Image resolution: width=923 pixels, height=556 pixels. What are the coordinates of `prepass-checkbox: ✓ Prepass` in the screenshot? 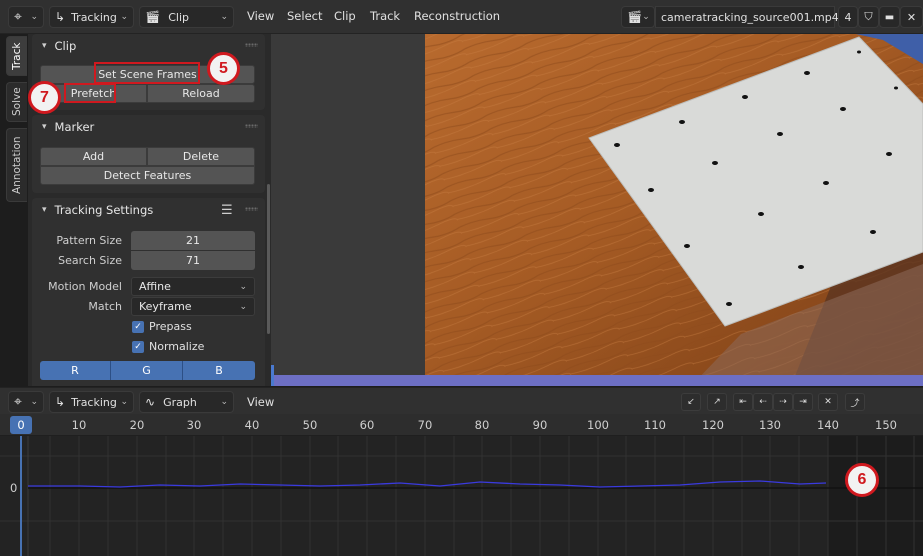 It's located at (162, 326).